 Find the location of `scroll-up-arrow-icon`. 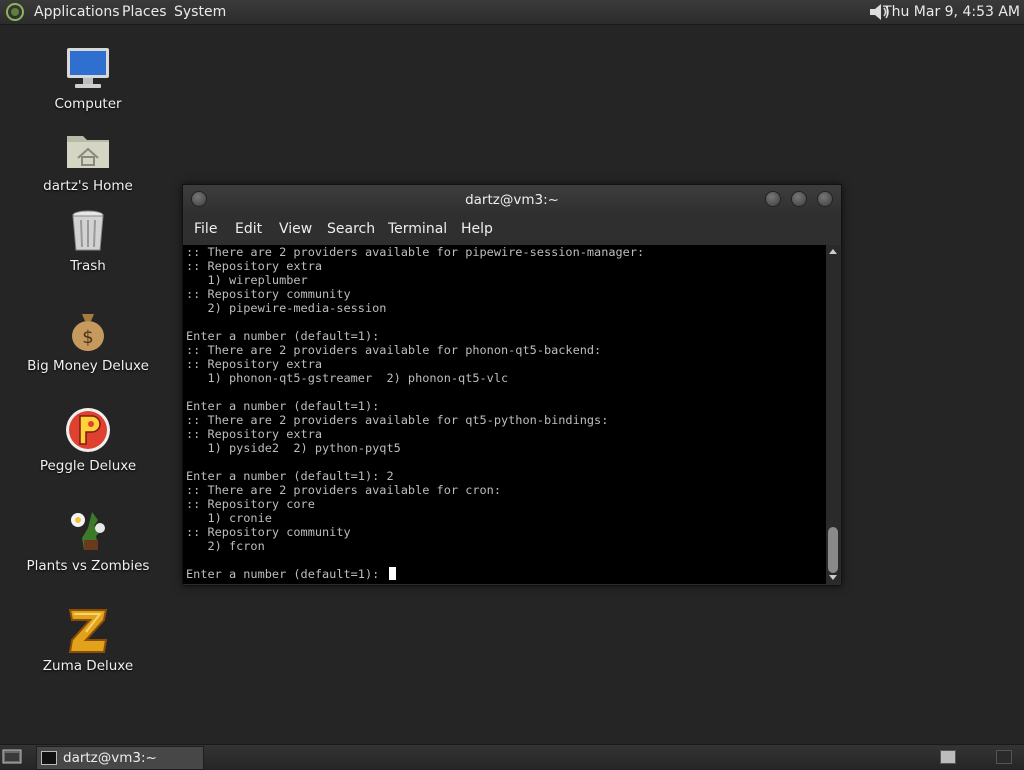

scroll-up-arrow-icon is located at coordinates (833, 251).